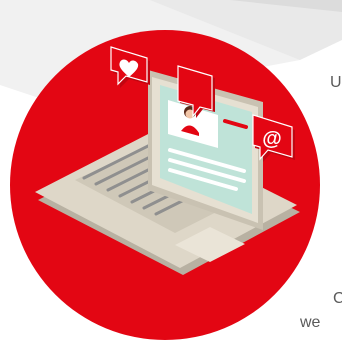  I want to click on at-sign-icon: @, so click(272, 139).